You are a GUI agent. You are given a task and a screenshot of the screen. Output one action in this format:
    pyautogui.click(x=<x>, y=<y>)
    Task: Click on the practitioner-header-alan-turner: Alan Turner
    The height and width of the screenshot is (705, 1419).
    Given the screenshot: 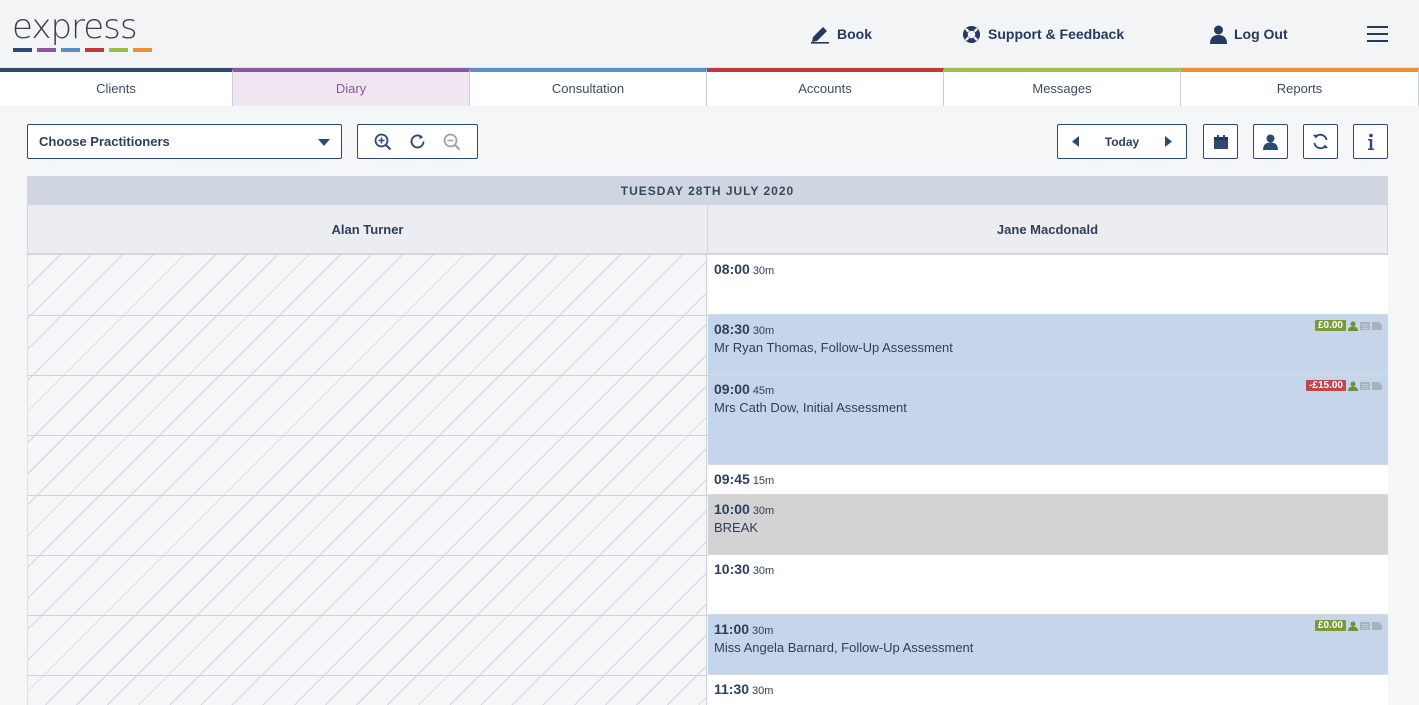 What is the action you would take?
    pyautogui.click(x=367, y=230)
    